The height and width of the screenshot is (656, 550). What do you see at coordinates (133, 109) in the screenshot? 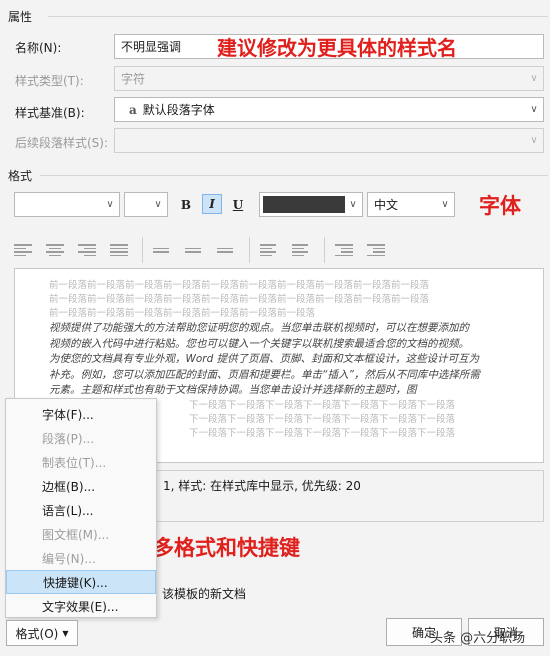
I see `character-style-icon: a` at bounding box center [133, 109].